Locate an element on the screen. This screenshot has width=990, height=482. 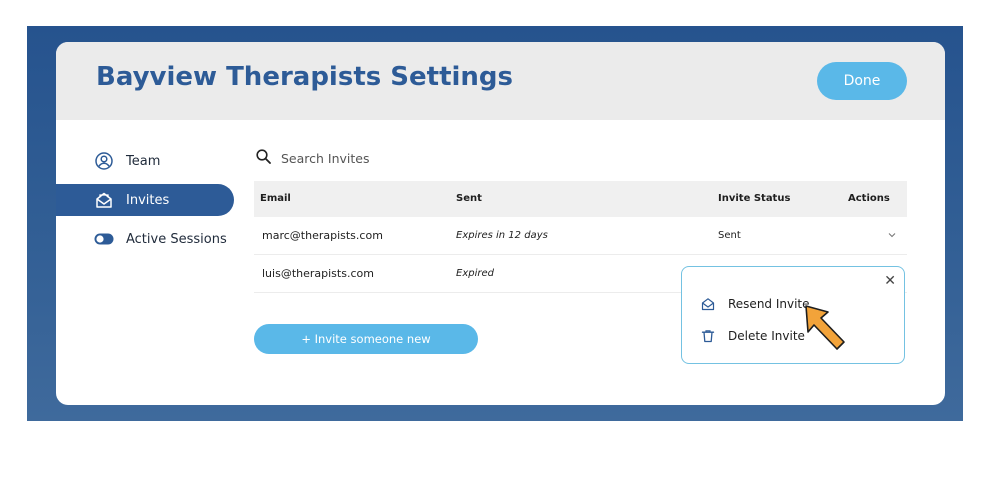
row-email: marc@therapists.com is located at coordinates (322, 235).